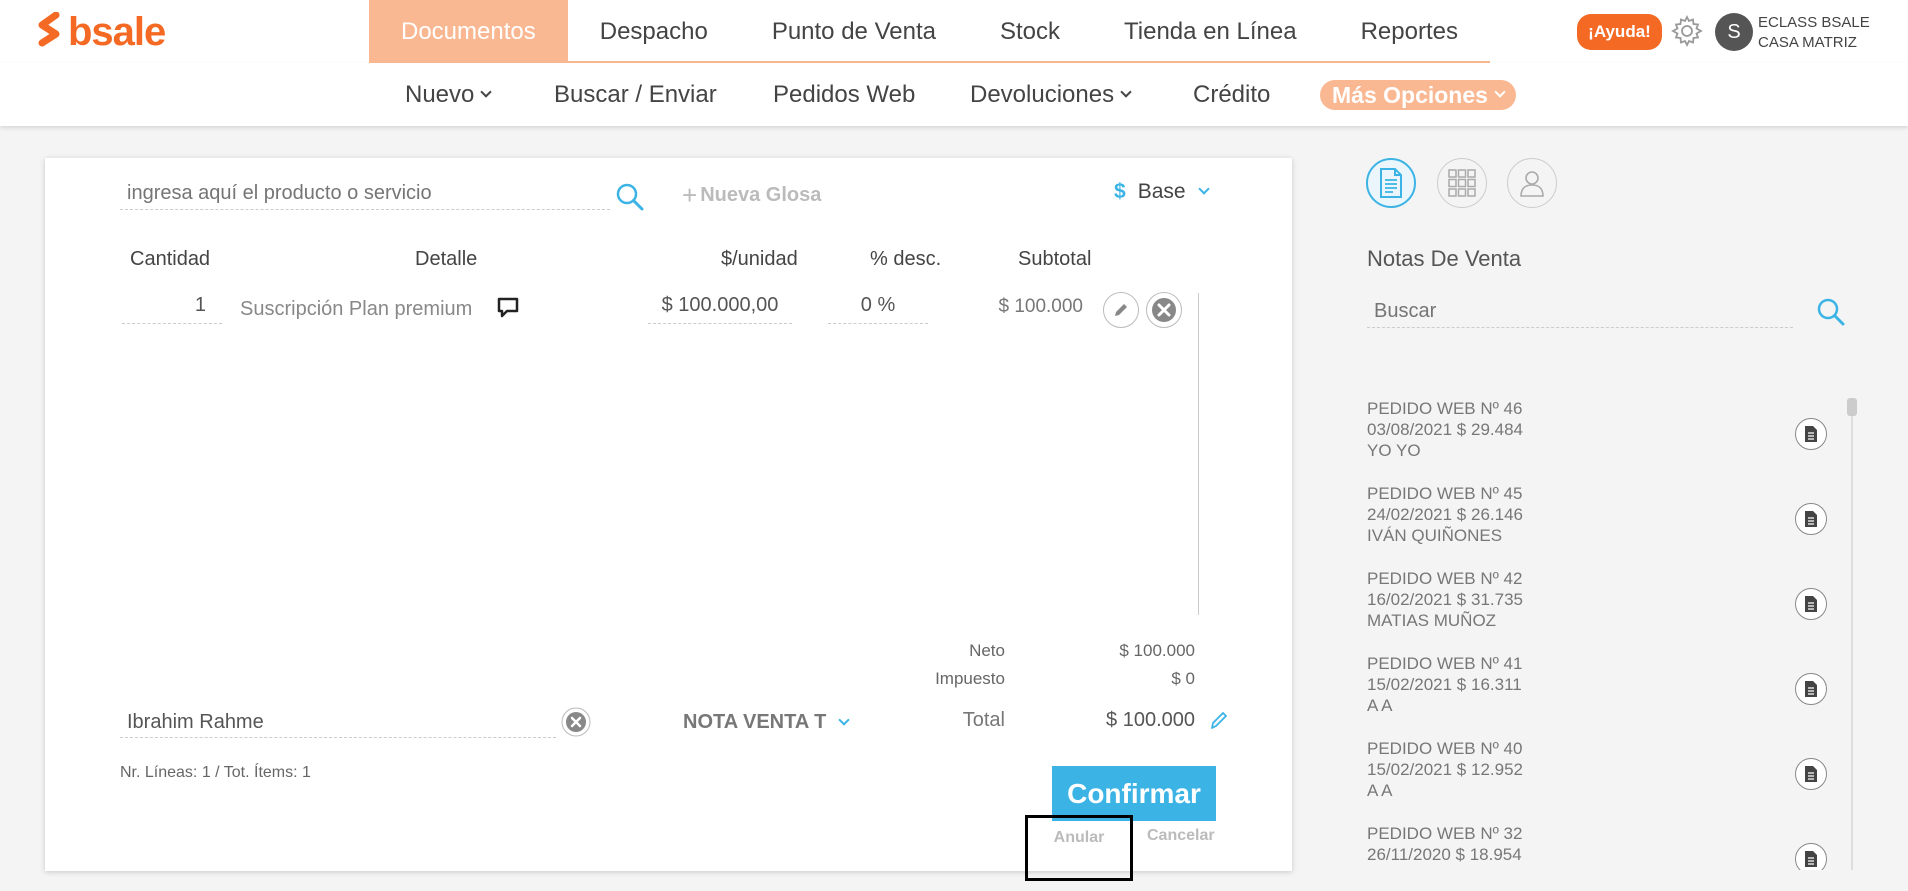  Describe the element at coordinates (1181, 836) in the screenshot. I see `cancelar-button: Cancelar` at that location.